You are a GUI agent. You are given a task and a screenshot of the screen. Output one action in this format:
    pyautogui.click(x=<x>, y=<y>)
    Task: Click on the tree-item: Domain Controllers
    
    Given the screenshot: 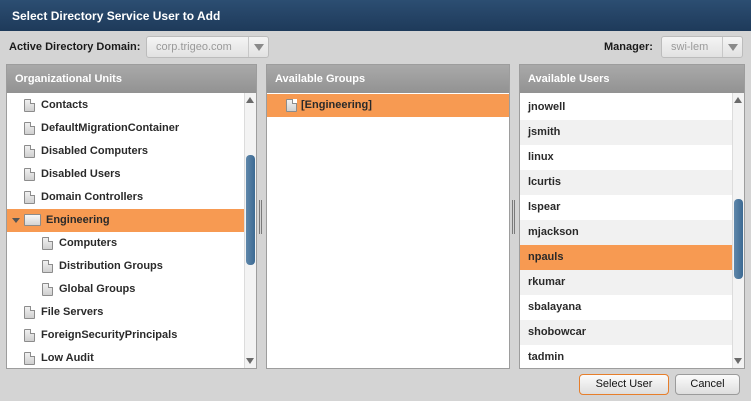 What is the action you would take?
    pyautogui.click(x=131, y=197)
    